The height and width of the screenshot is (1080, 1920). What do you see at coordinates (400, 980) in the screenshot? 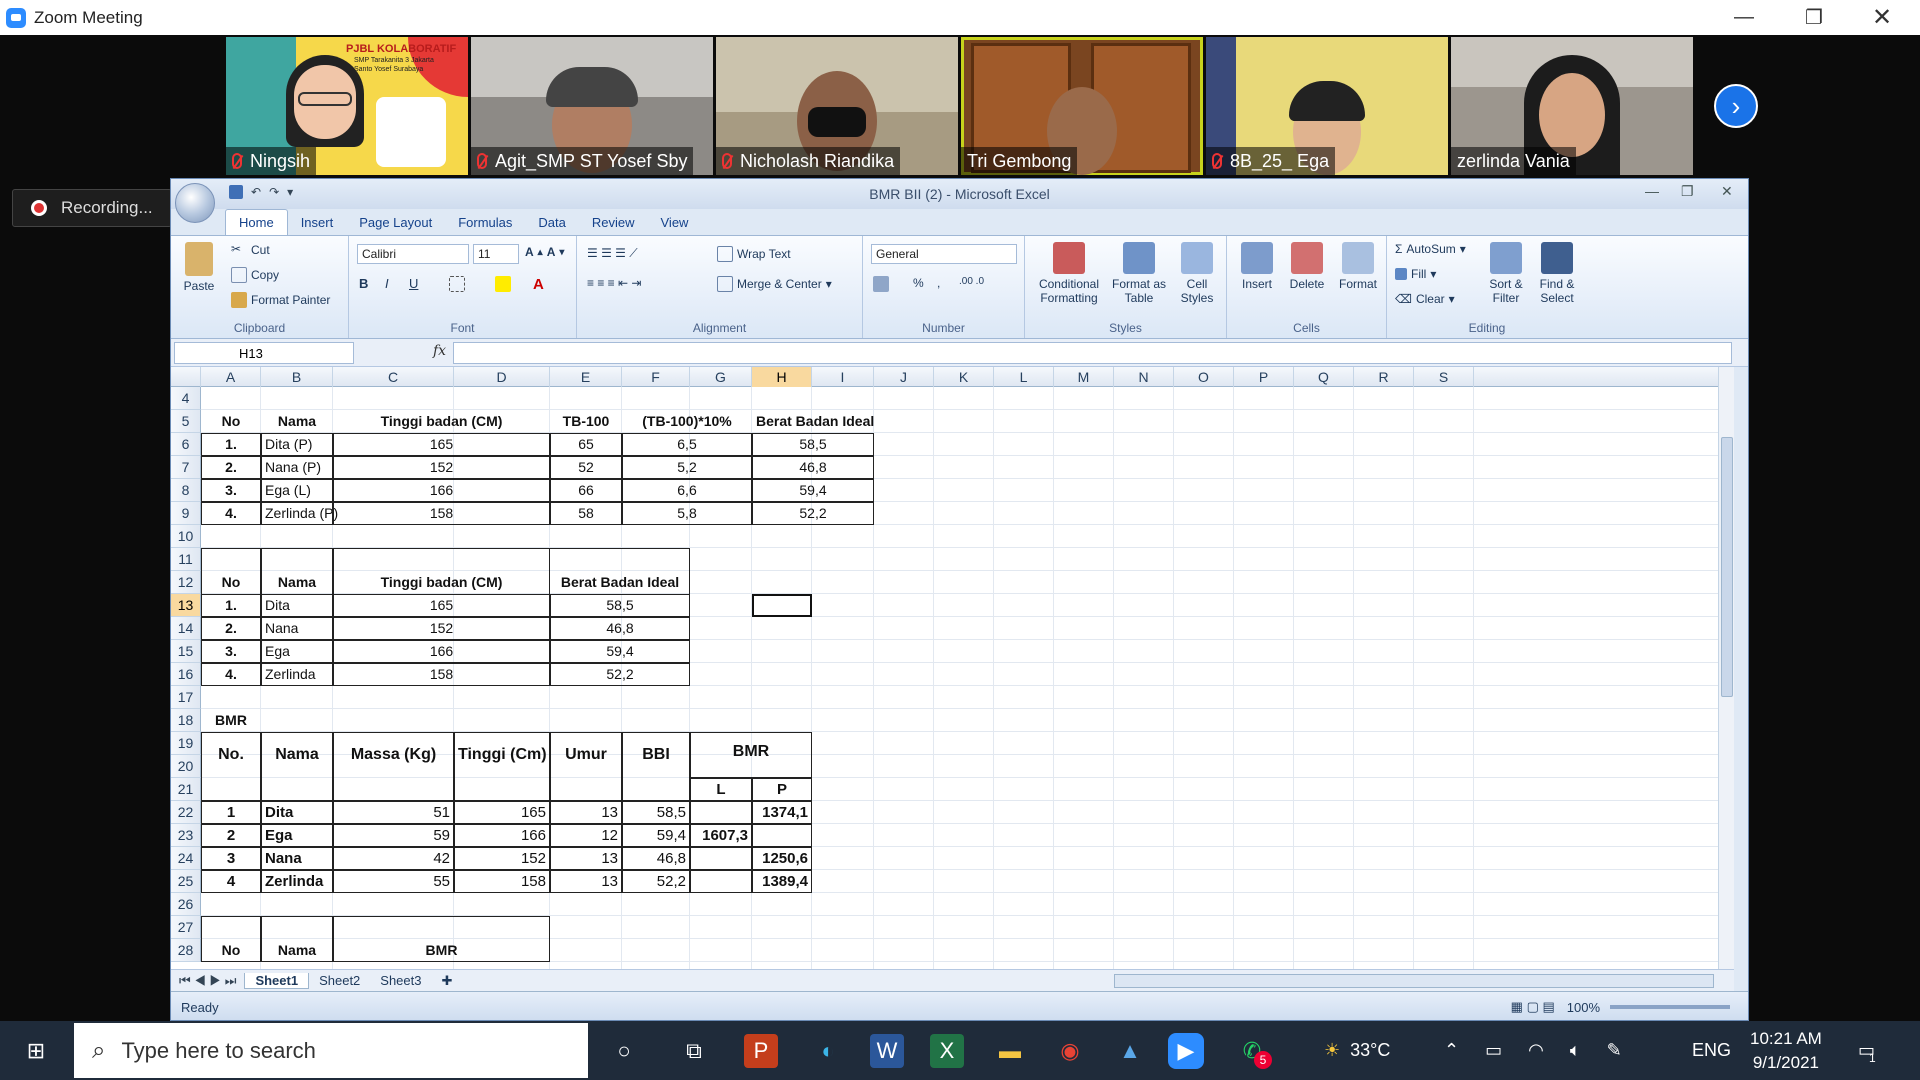
I see `sheet-tab-3: Sheet3` at bounding box center [400, 980].